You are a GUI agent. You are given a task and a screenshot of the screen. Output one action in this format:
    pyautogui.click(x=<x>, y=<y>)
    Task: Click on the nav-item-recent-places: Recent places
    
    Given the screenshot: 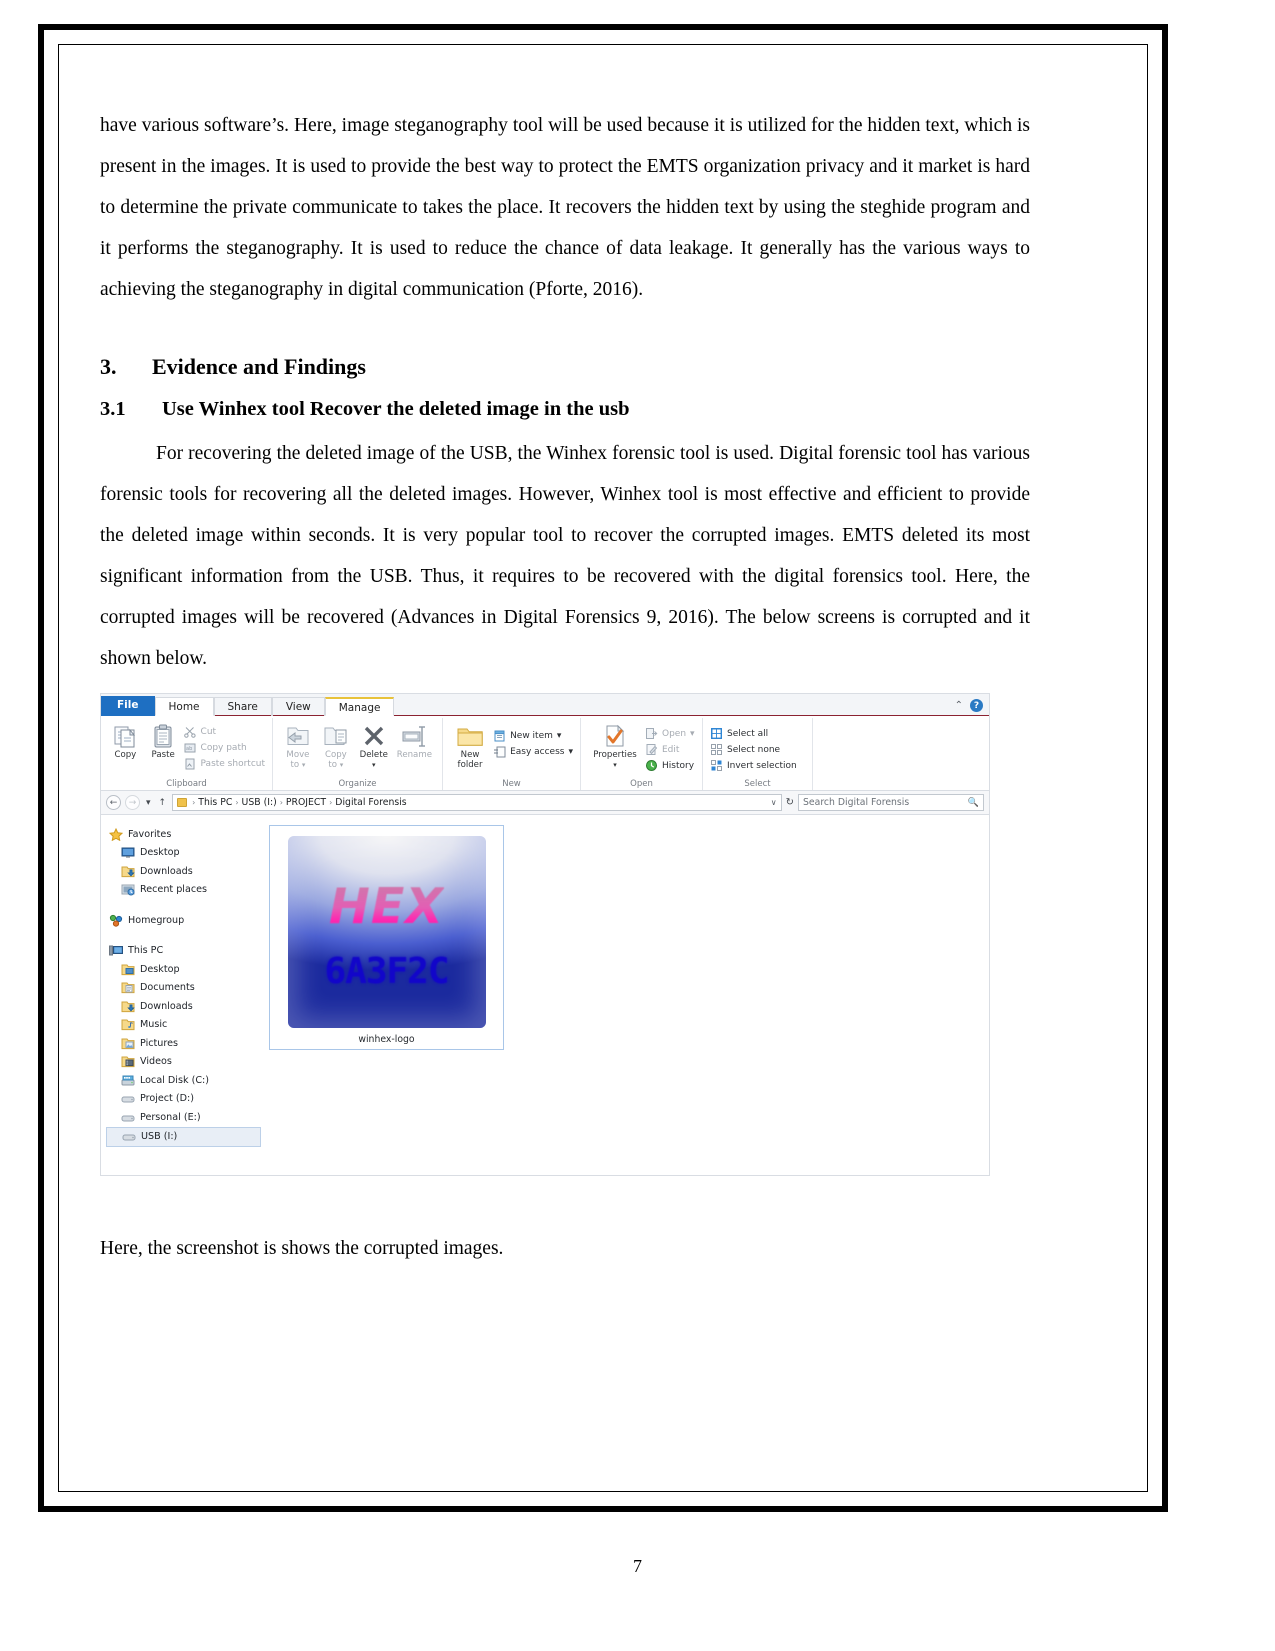 What is the action you would take?
    pyautogui.click(x=184, y=890)
    